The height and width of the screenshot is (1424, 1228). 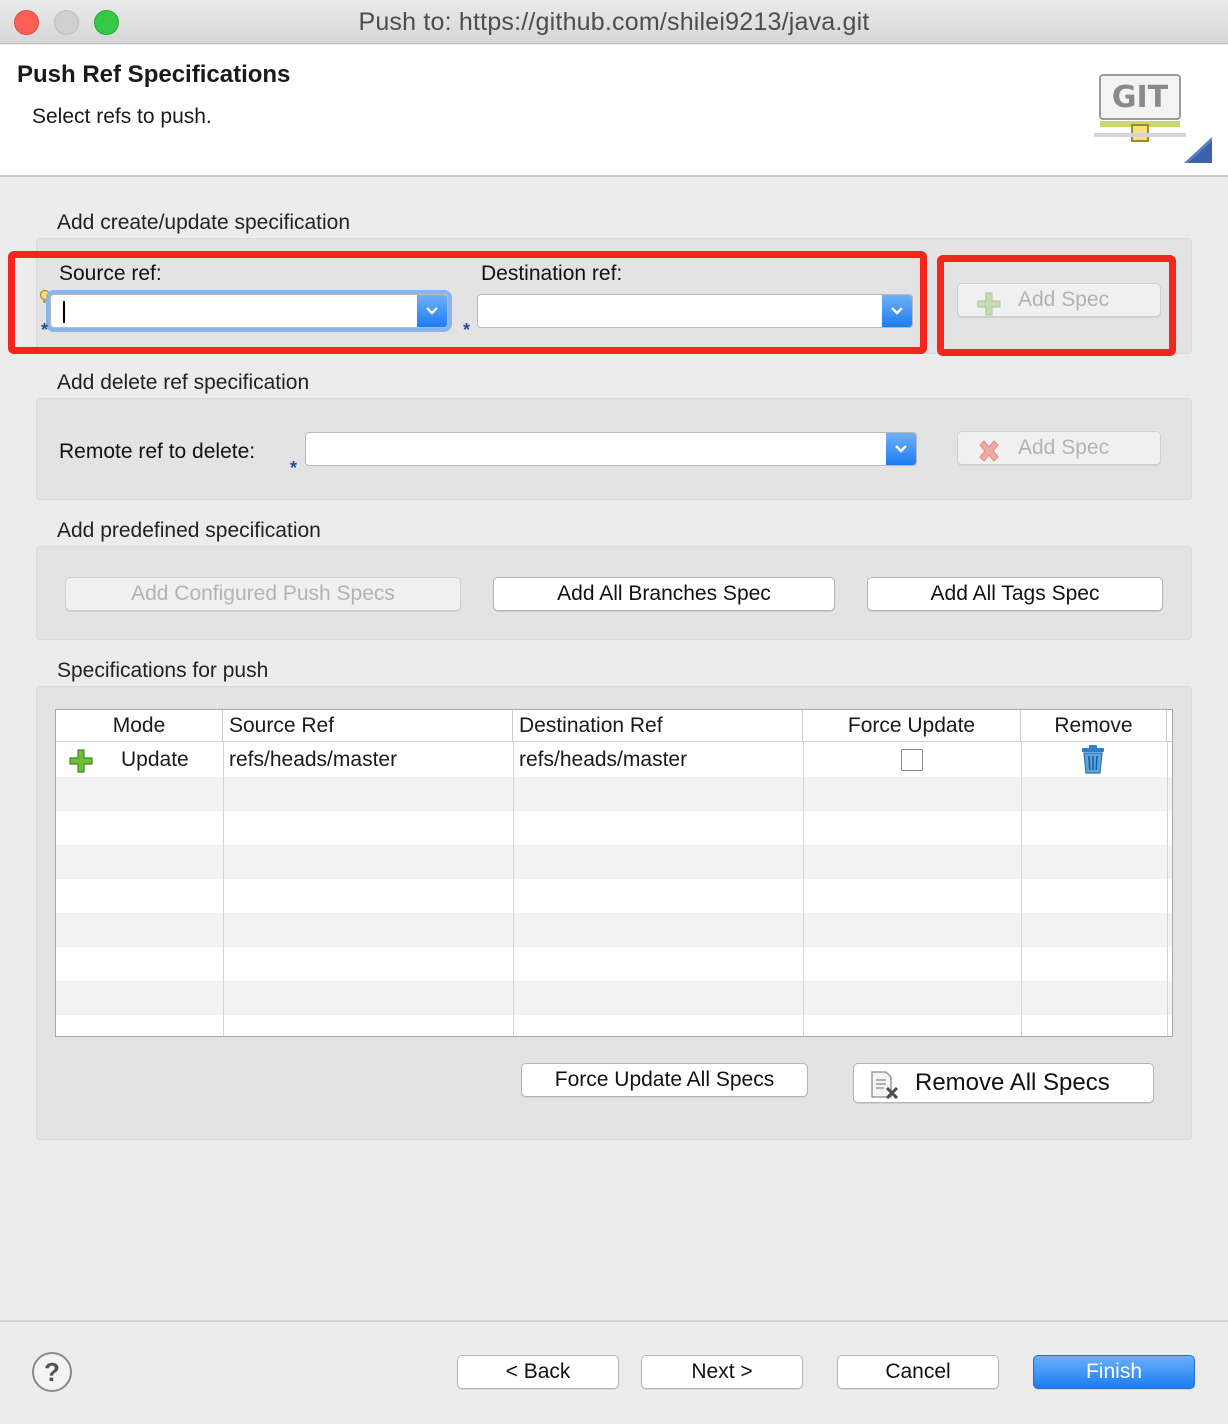 What do you see at coordinates (1094, 726) in the screenshot?
I see `column-header-remove: Remove` at bounding box center [1094, 726].